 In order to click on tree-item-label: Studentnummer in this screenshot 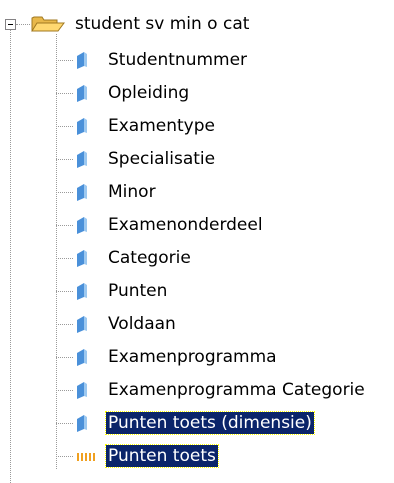, I will do `click(177, 60)`.